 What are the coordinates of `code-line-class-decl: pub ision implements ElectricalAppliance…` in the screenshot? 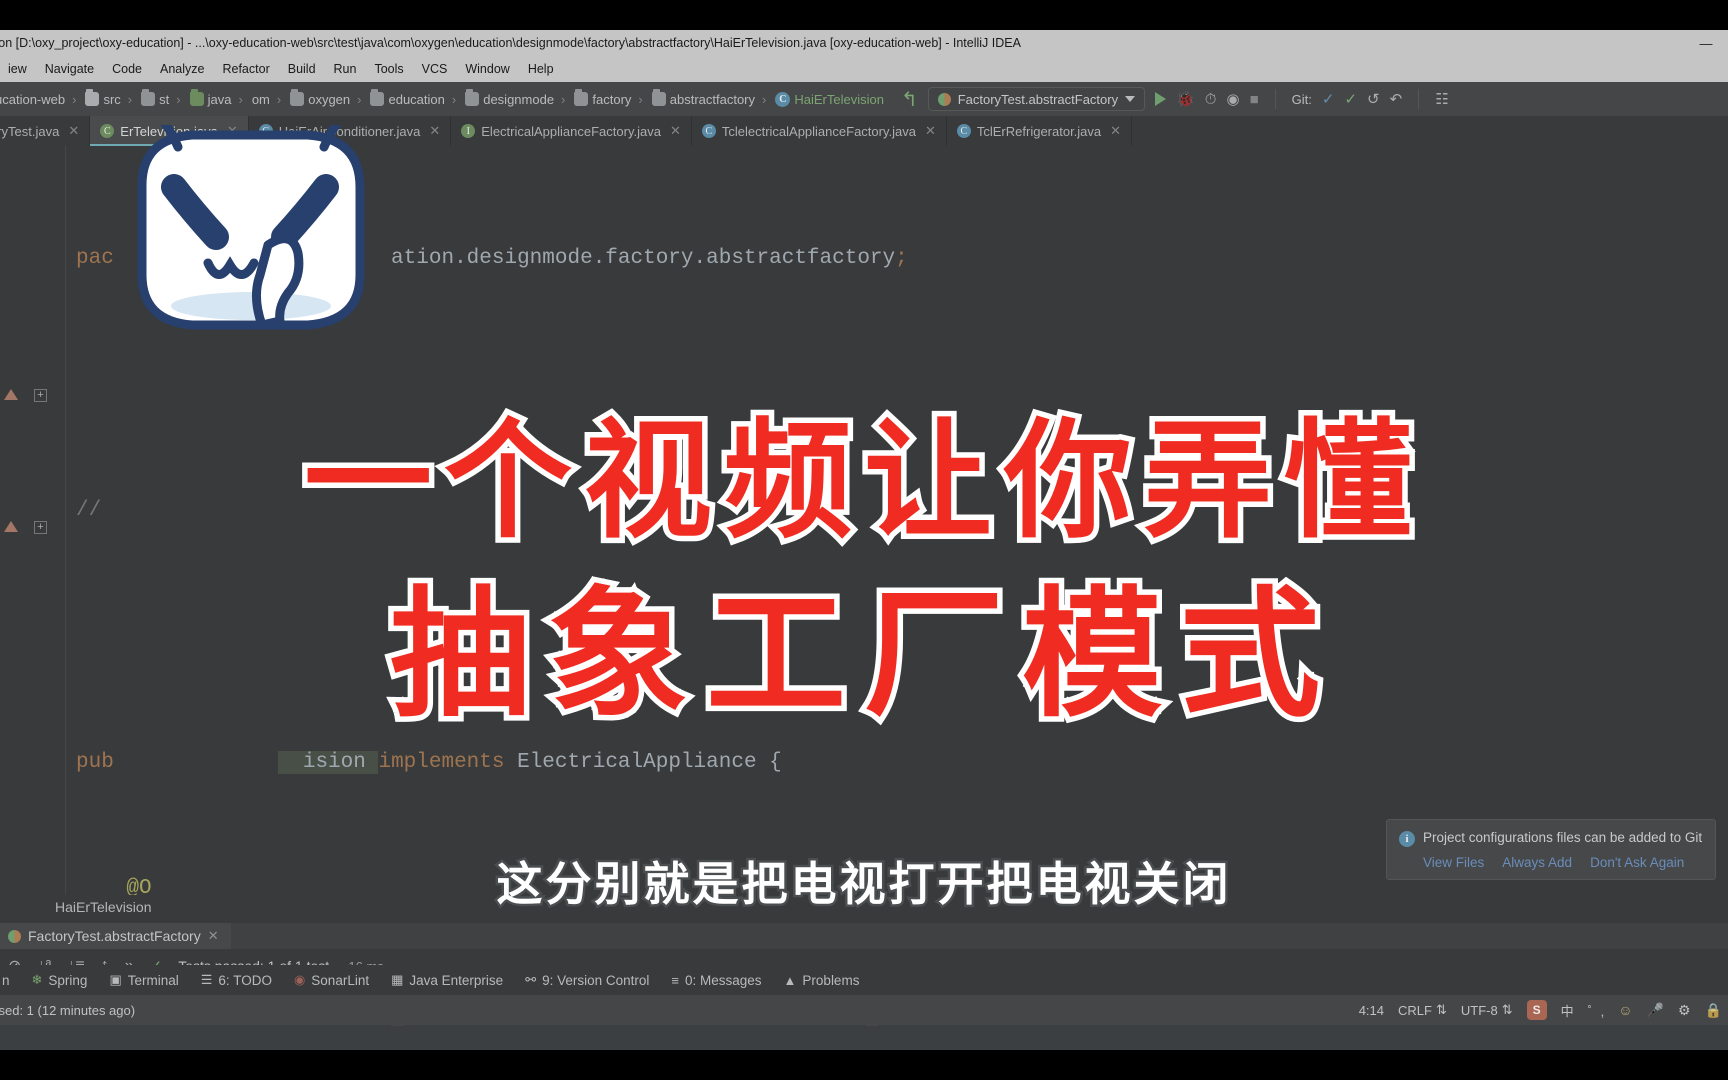 It's located at (429, 762).